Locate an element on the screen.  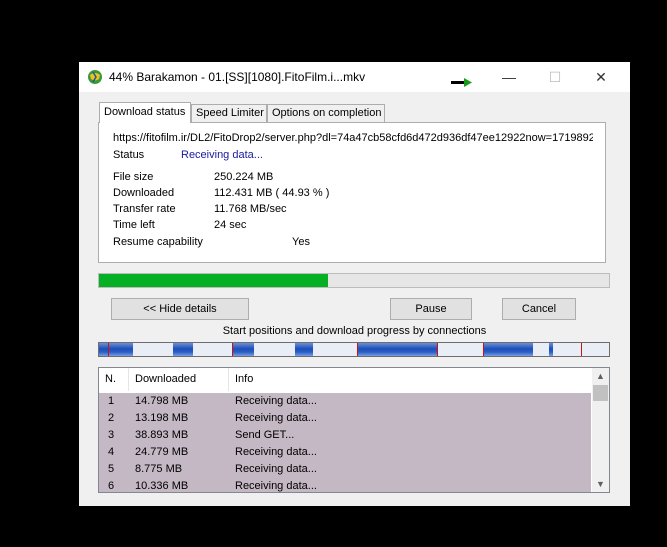
progress-fill is located at coordinates (214, 280).